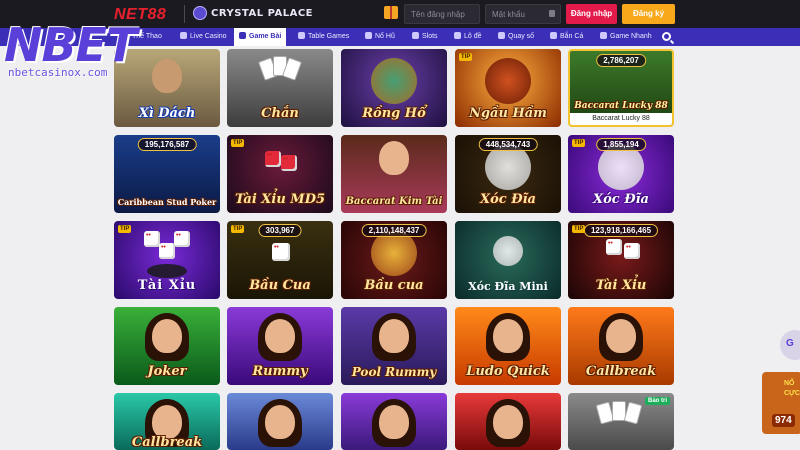 This screenshot has width=800, height=450. I want to click on nav-label: Quay số, so click(521, 36).